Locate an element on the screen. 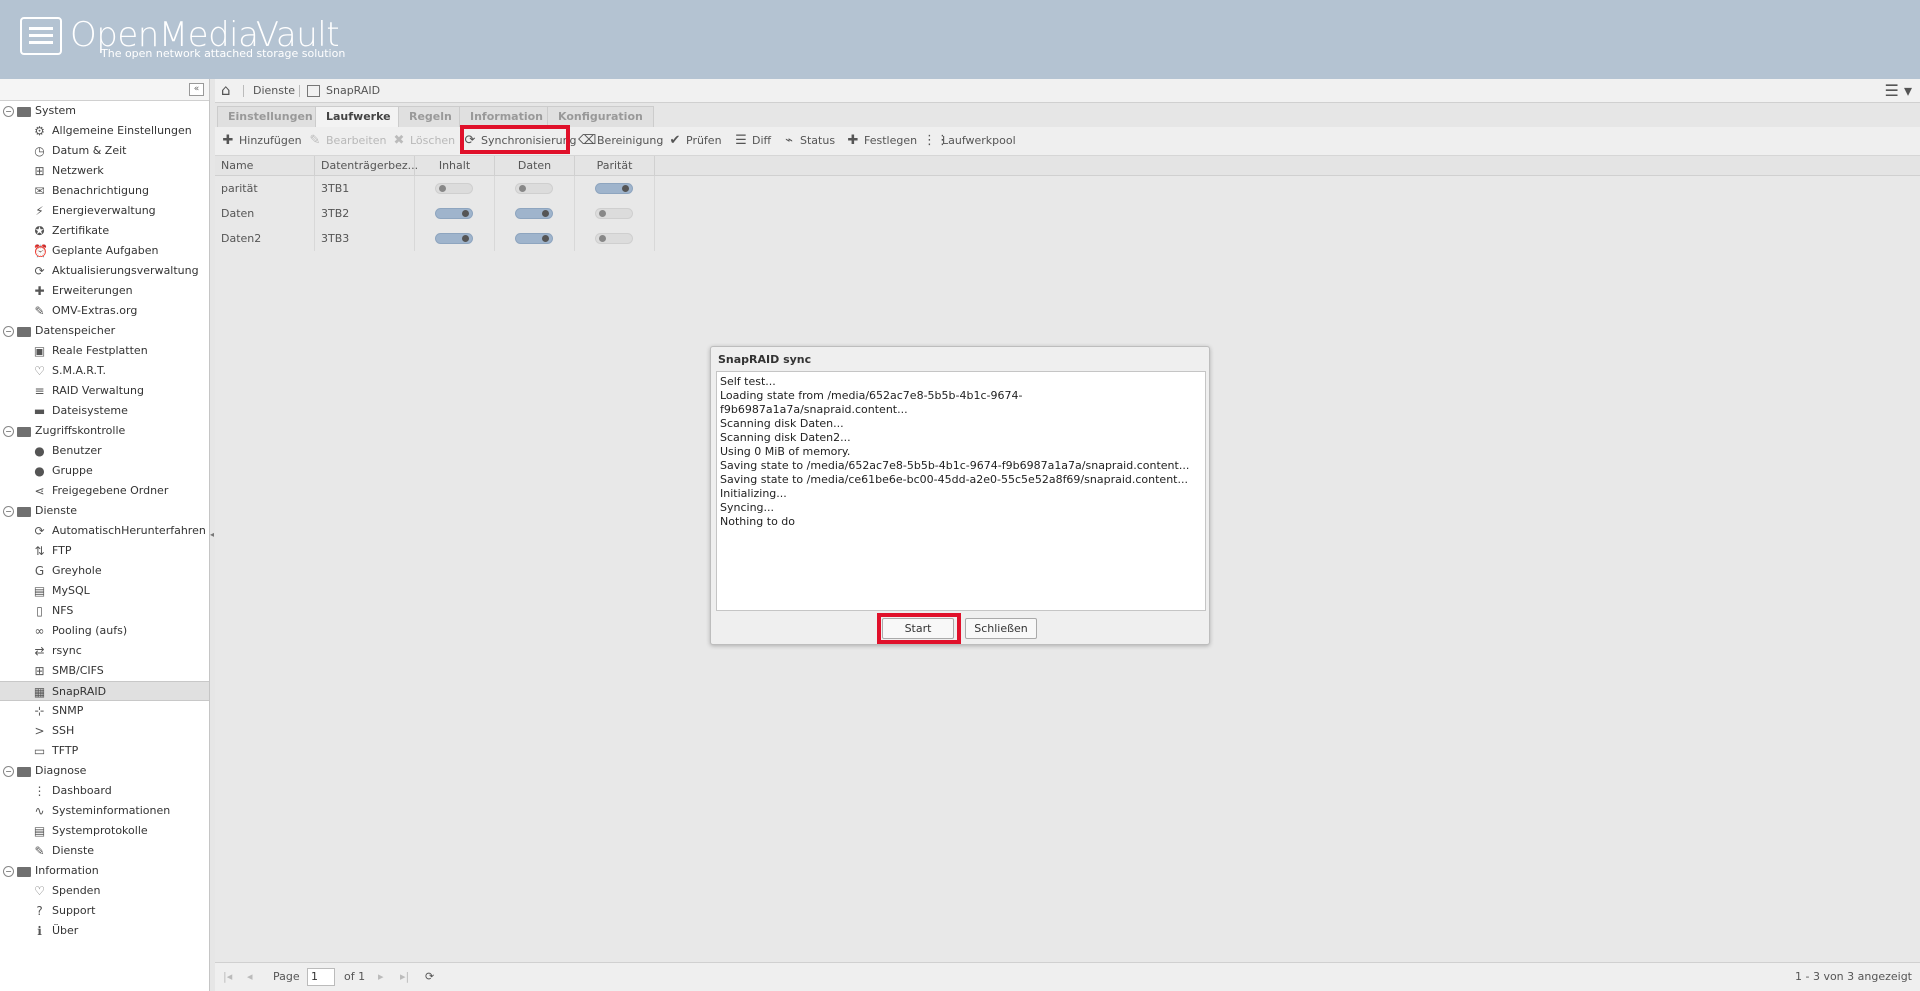 The image size is (1920, 991). check-button: ✔ Prüfen is located at coordinates (694, 141).